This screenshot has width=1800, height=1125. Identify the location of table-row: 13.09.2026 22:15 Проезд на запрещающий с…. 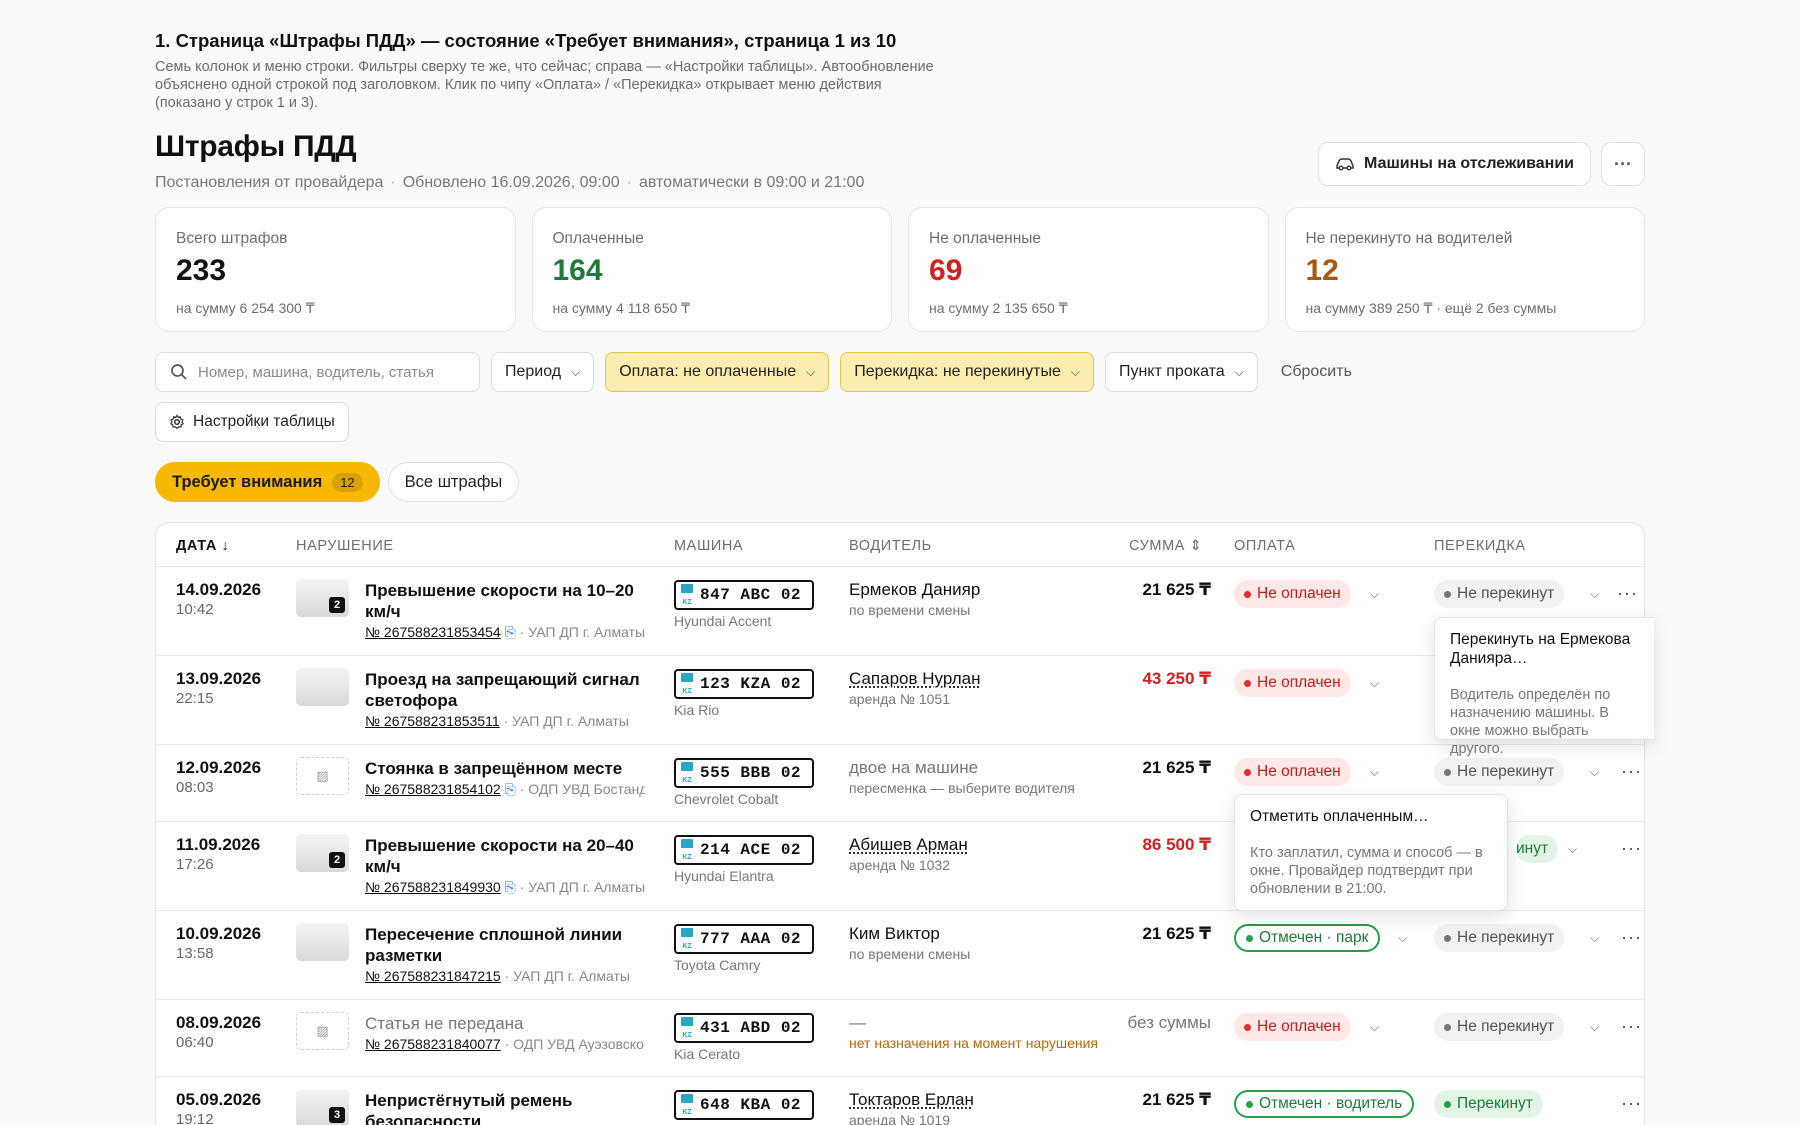
(900, 700).